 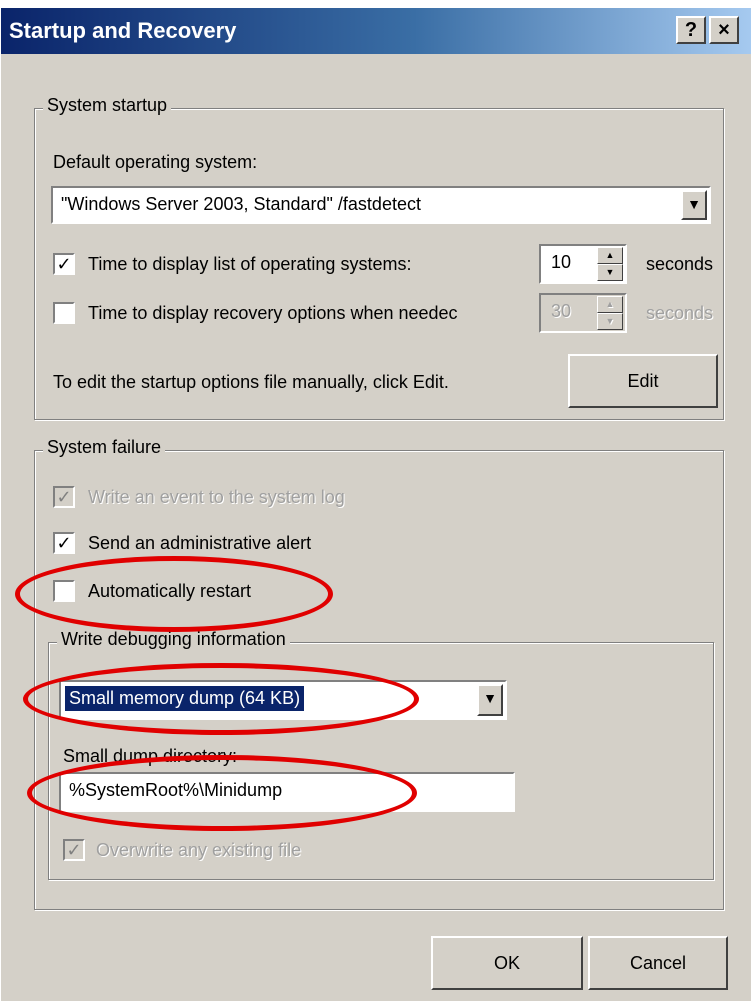 I want to click on display-recovery-checkbox, so click(x=64, y=313).